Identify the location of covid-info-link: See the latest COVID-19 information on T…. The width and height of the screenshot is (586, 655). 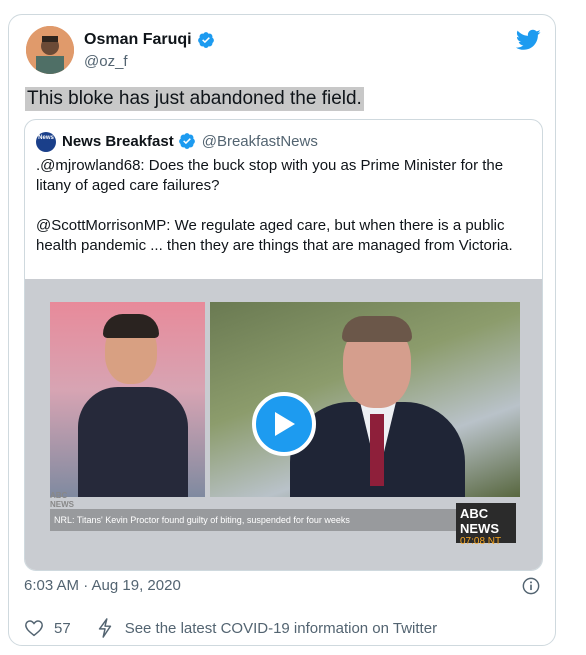
(281, 628).